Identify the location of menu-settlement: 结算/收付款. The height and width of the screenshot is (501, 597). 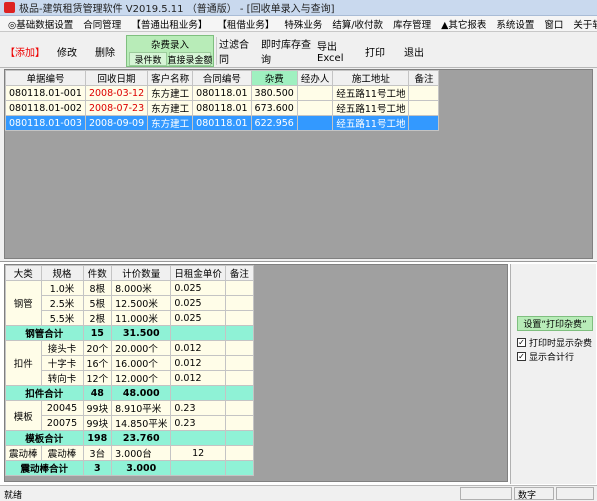
(357, 24).